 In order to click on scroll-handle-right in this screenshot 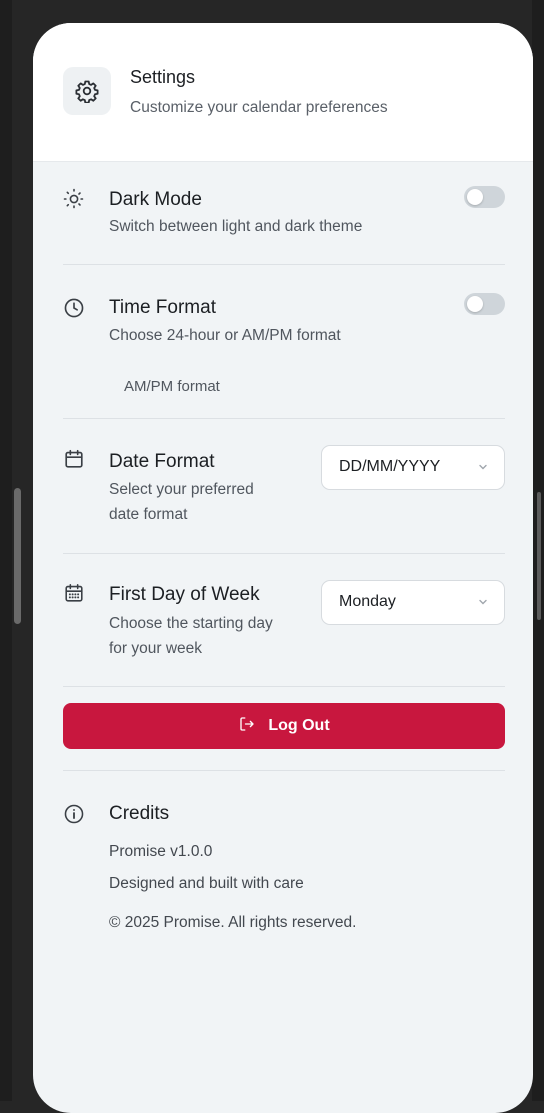, I will do `click(539, 556)`.